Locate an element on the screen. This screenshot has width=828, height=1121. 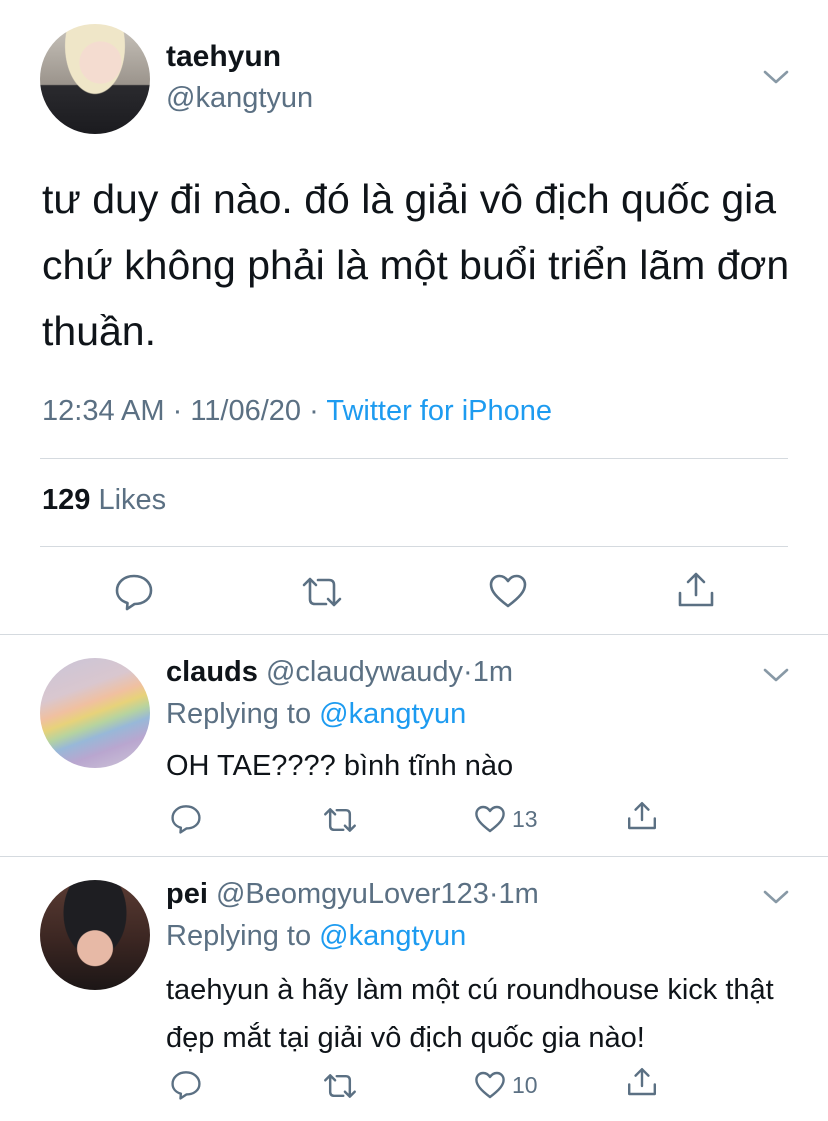
handle: @kangtyun is located at coordinates (239, 98).